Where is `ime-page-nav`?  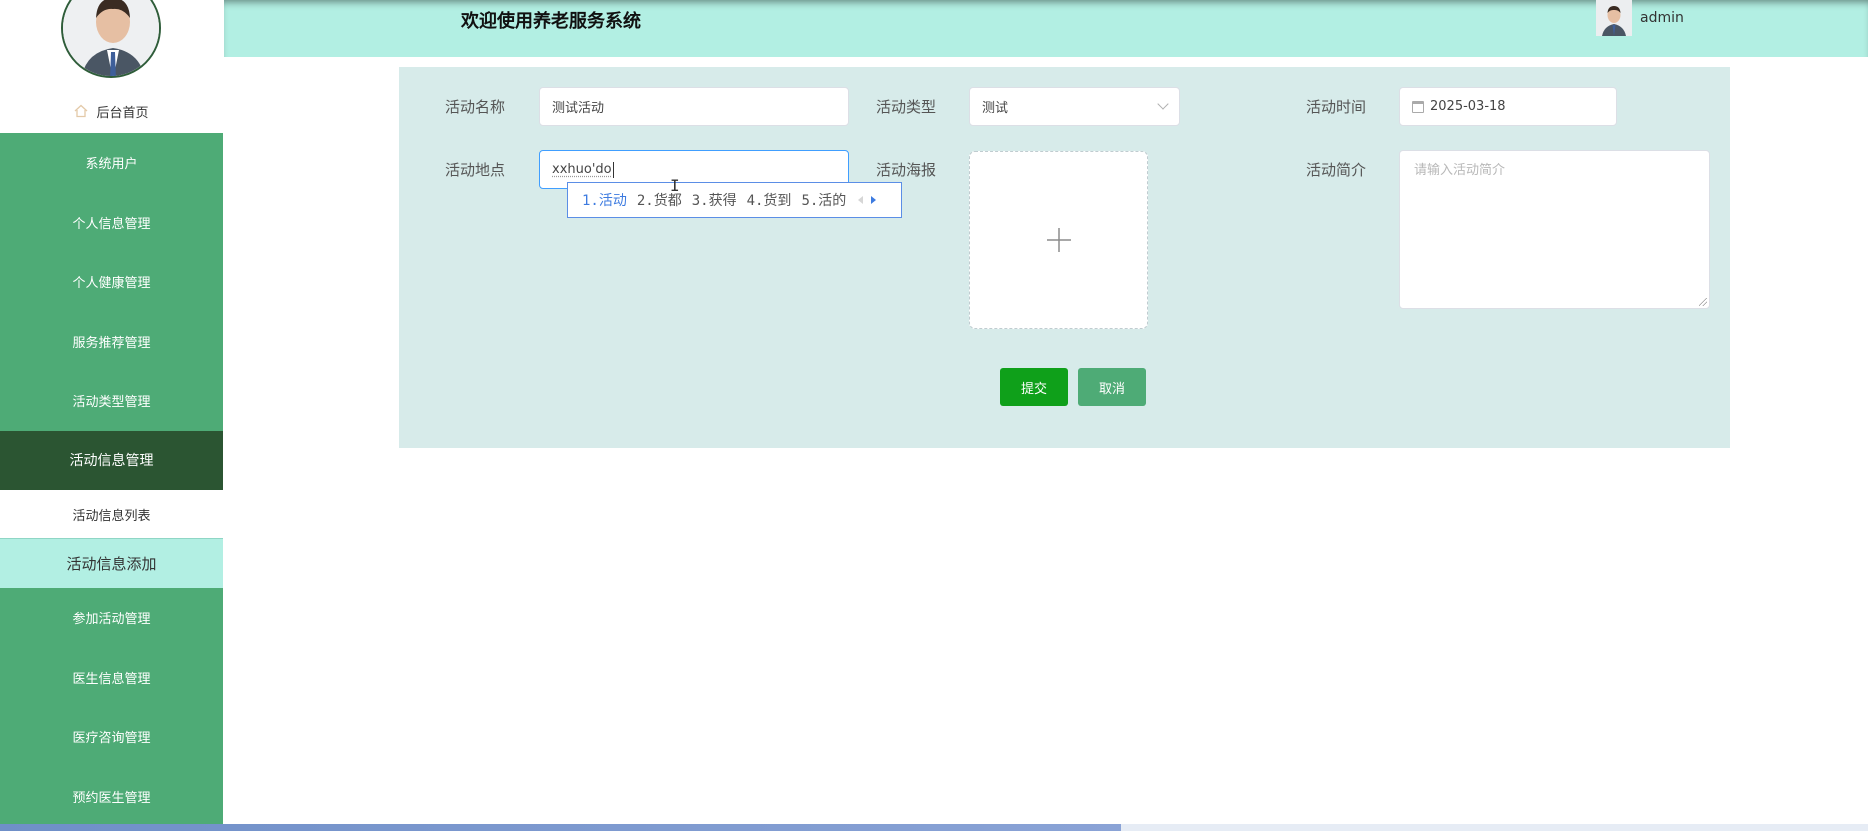
ime-page-nav is located at coordinates (867, 200).